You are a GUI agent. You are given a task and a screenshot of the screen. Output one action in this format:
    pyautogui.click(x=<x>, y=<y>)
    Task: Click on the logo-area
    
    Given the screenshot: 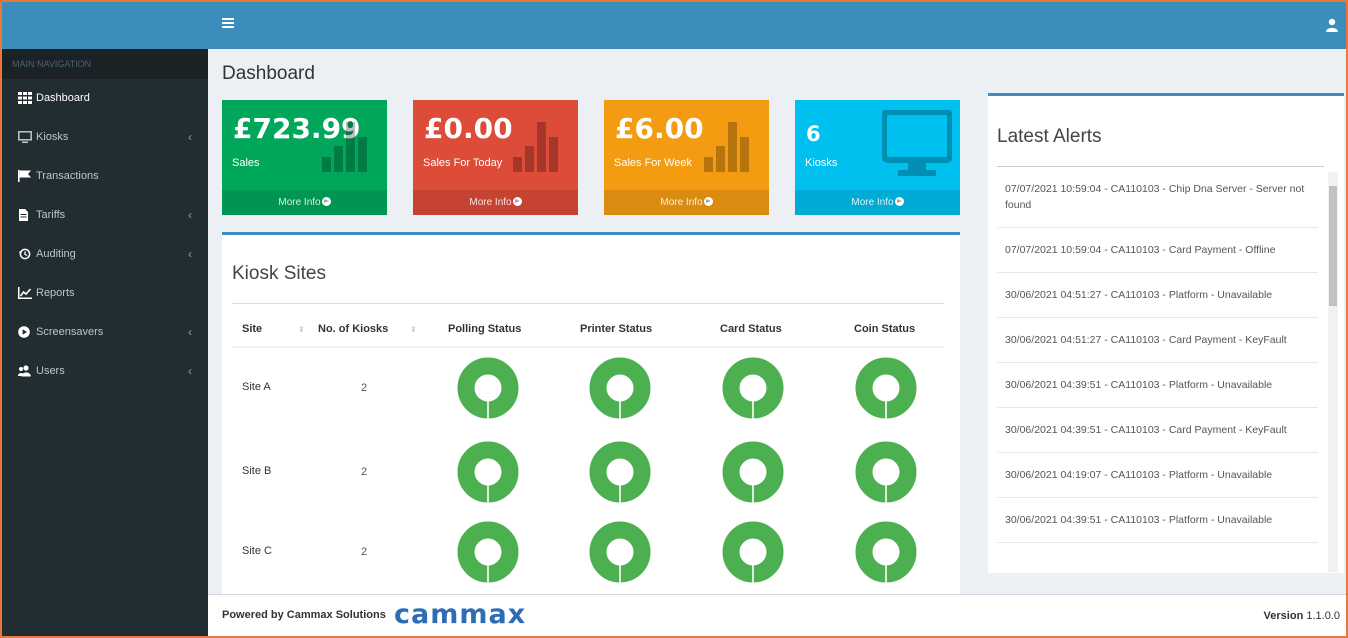 What is the action you would take?
    pyautogui.click(x=105, y=25)
    